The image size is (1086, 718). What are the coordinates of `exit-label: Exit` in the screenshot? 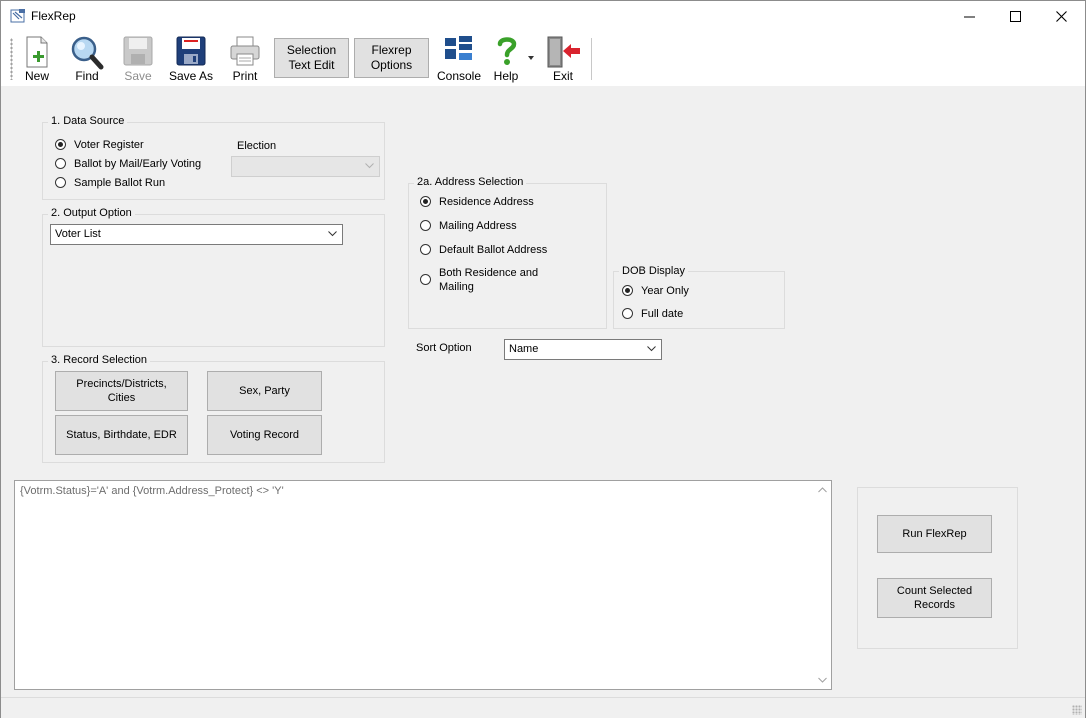 It's located at (562, 76).